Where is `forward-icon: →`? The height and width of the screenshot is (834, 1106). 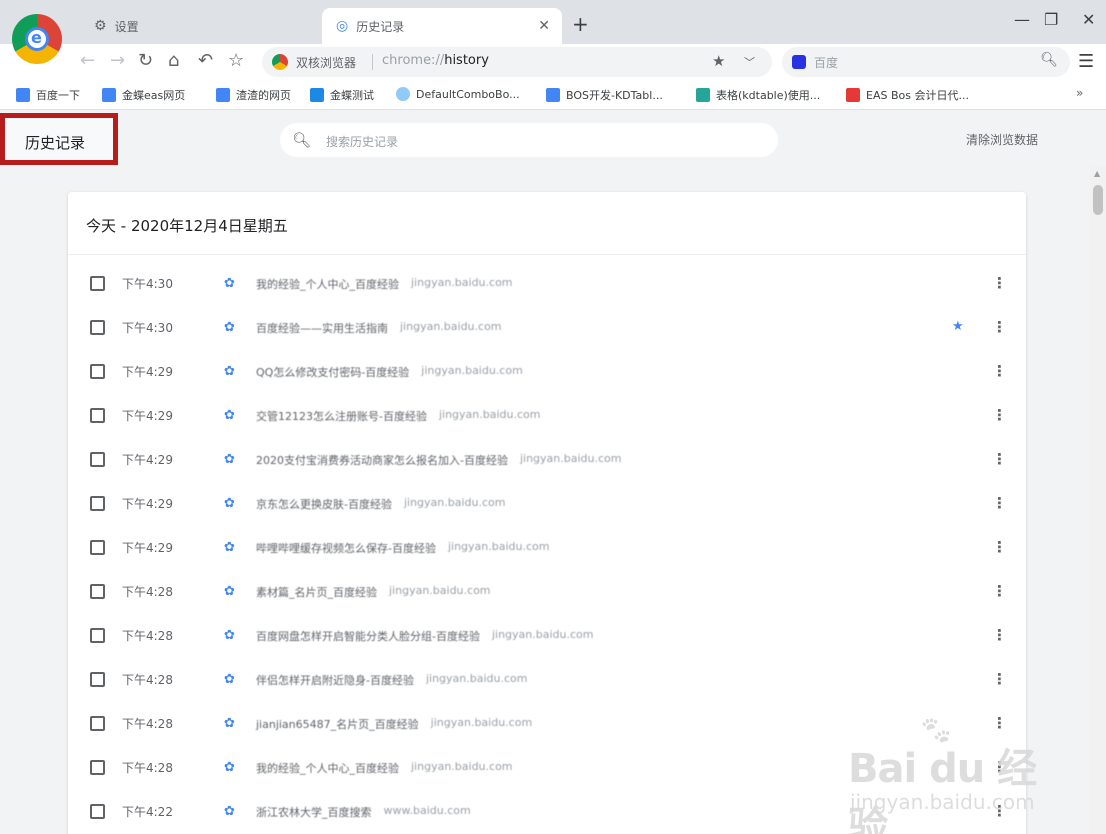
forward-icon: → is located at coordinates (117, 60).